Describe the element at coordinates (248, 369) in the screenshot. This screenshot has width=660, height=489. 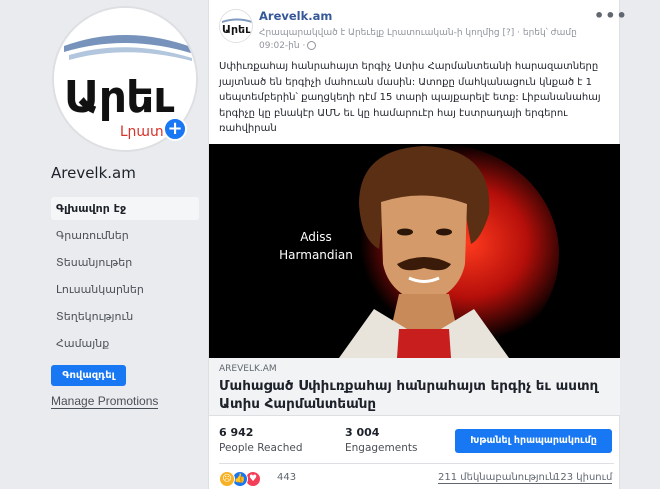
I see `link-domain: AREVELK.AM` at that location.